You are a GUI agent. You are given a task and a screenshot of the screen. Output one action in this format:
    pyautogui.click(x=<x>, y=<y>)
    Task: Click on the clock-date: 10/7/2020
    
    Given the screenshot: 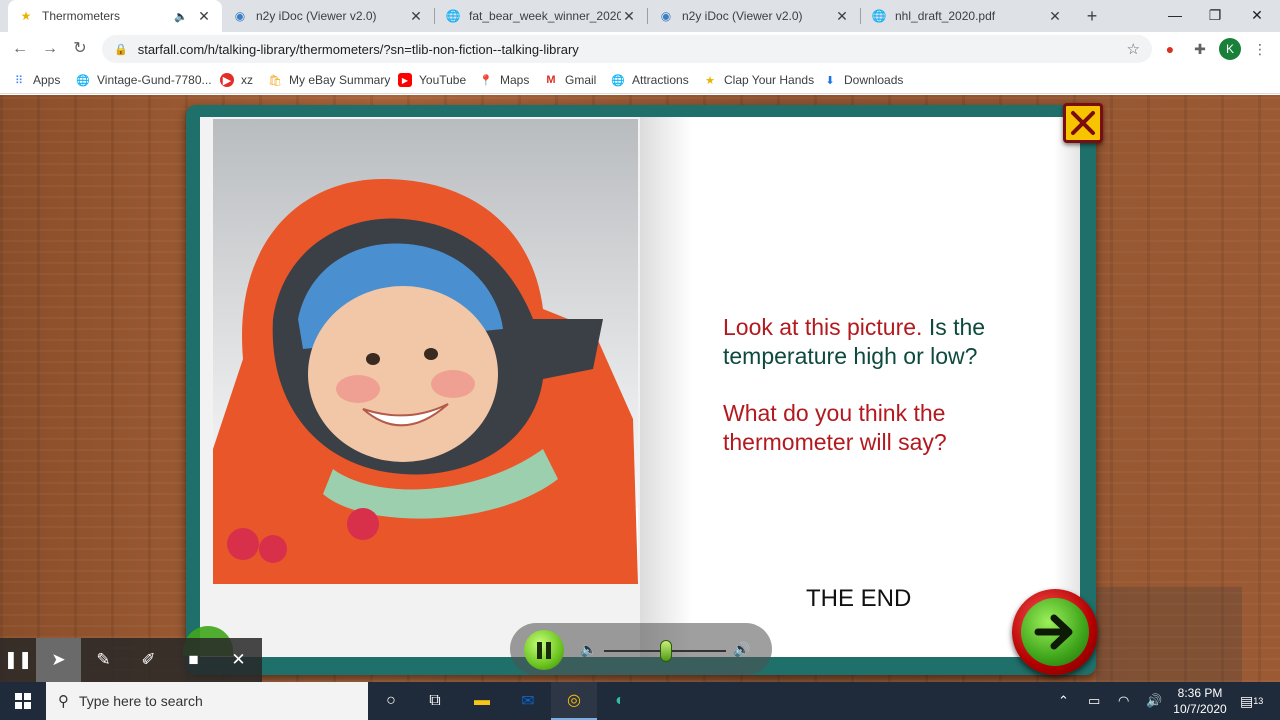 What is the action you would take?
    pyautogui.click(x=1200, y=709)
    